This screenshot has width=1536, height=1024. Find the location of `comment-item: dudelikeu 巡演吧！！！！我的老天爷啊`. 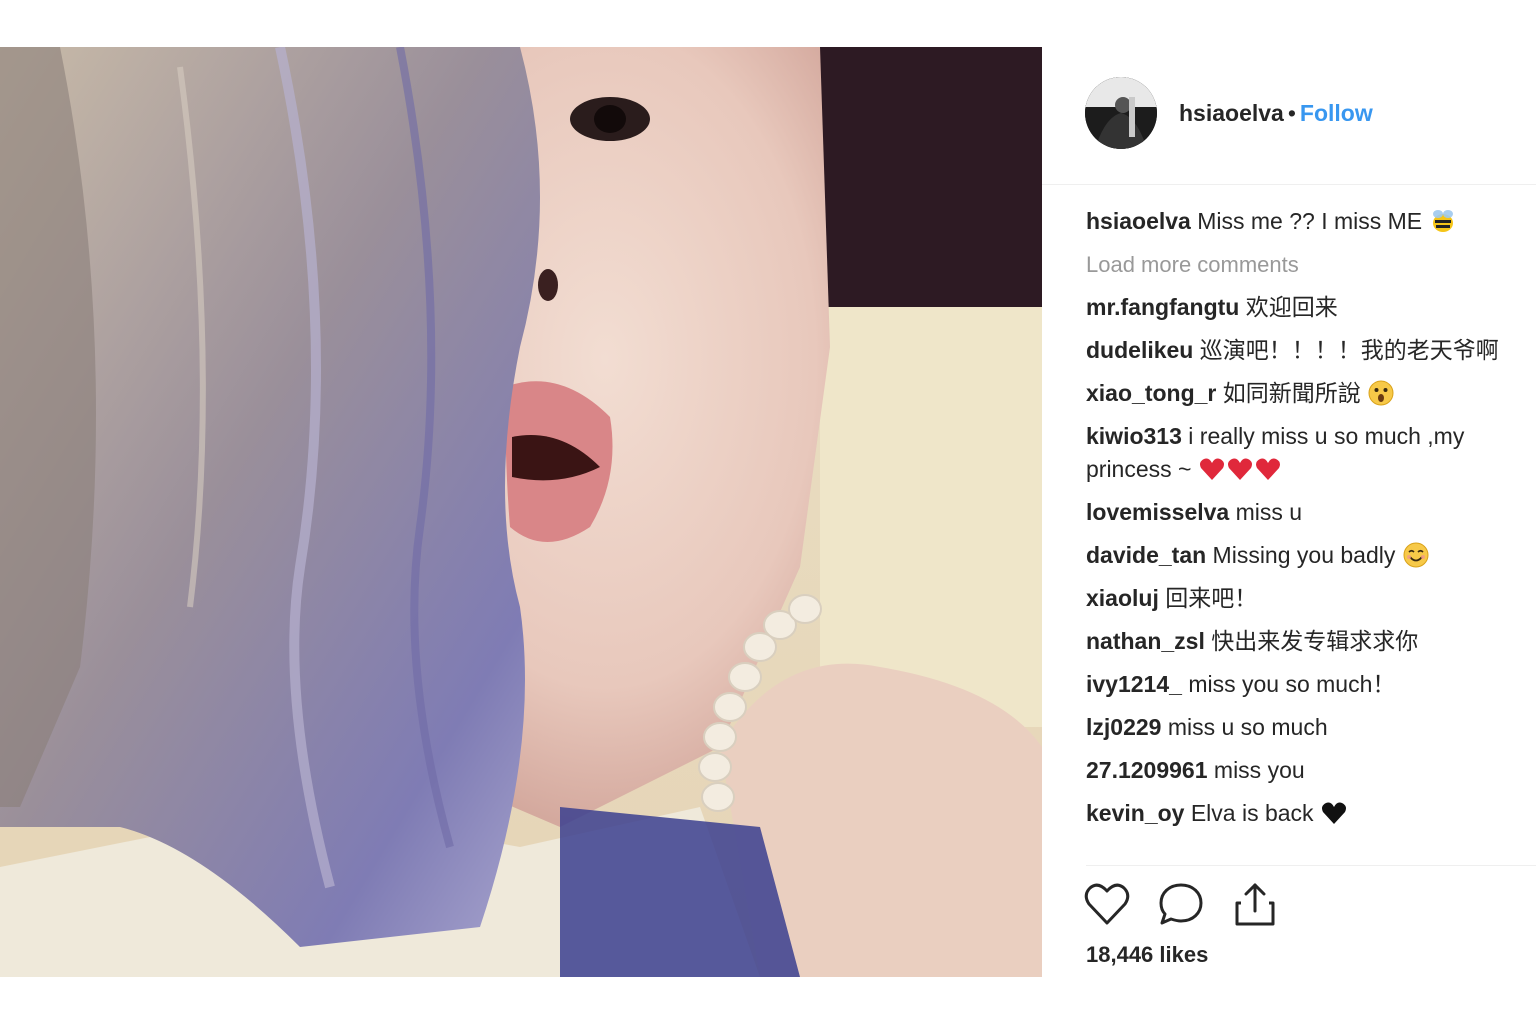

comment-item: dudelikeu 巡演吧！！！！我的老天爷啊 is located at coordinates (1302, 350).